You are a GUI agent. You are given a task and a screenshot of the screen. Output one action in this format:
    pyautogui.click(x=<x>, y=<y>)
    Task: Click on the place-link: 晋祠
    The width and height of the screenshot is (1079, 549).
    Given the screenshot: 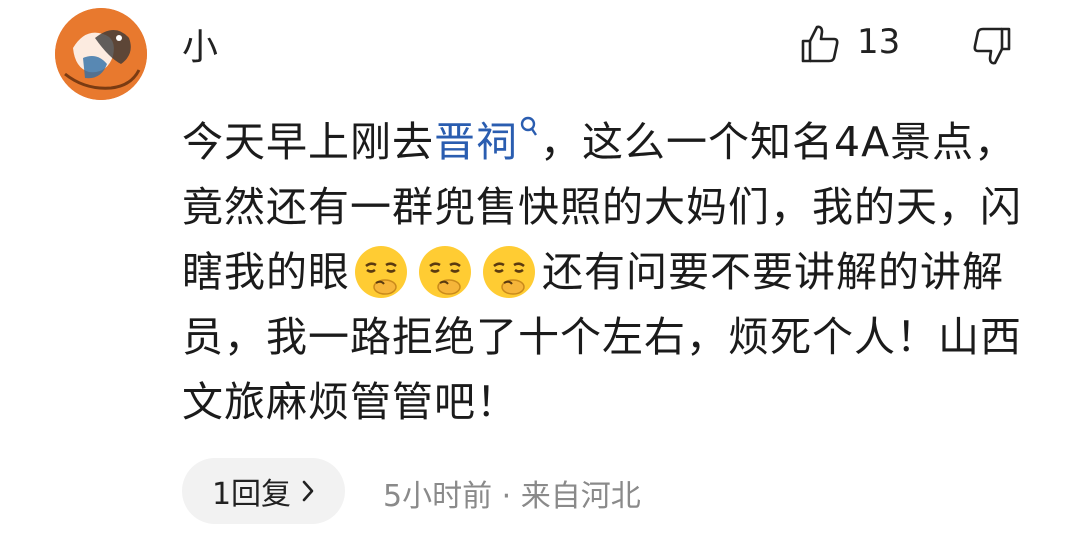 What is the action you would take?
    pyautogui.click(x=476, y=142)
    